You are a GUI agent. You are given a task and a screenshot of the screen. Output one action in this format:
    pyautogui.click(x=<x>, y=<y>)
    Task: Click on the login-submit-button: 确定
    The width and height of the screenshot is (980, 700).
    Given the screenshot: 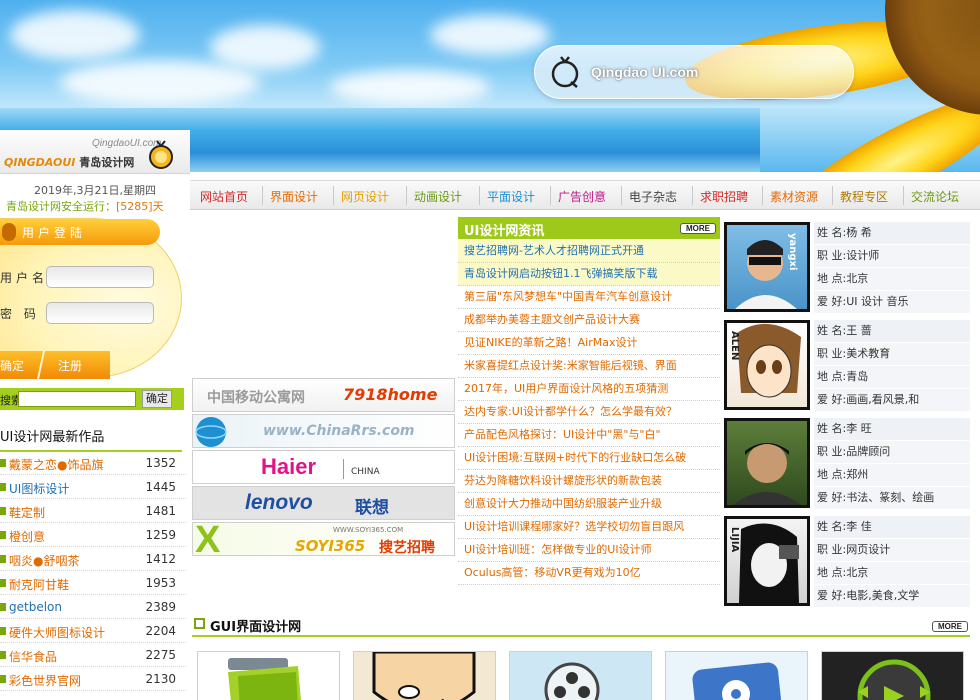 What is the action you would take?
    pyautogui.click(x=12, y=365)
    